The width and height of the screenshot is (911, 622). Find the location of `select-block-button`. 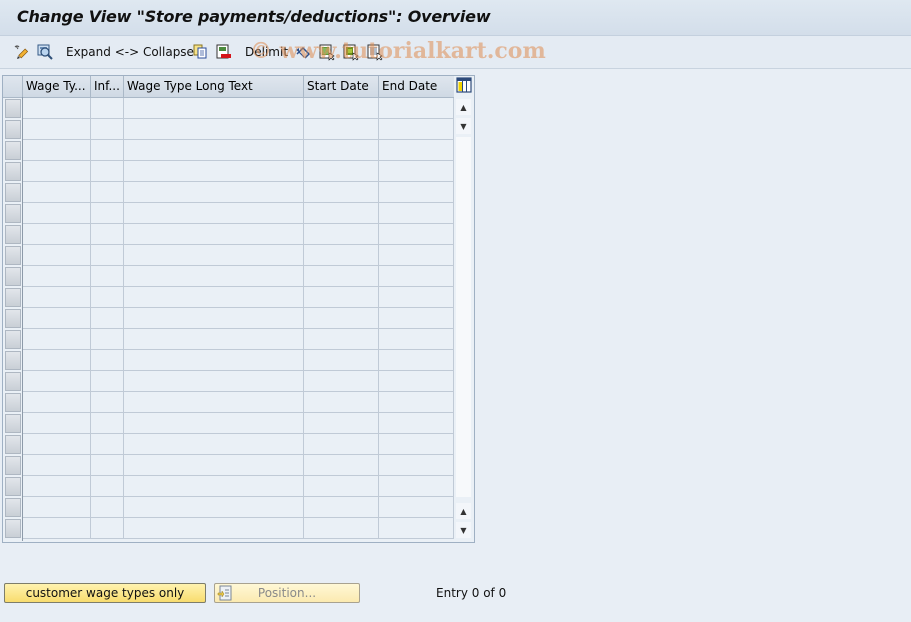

select-block-button is located at coordinates (351, 52).